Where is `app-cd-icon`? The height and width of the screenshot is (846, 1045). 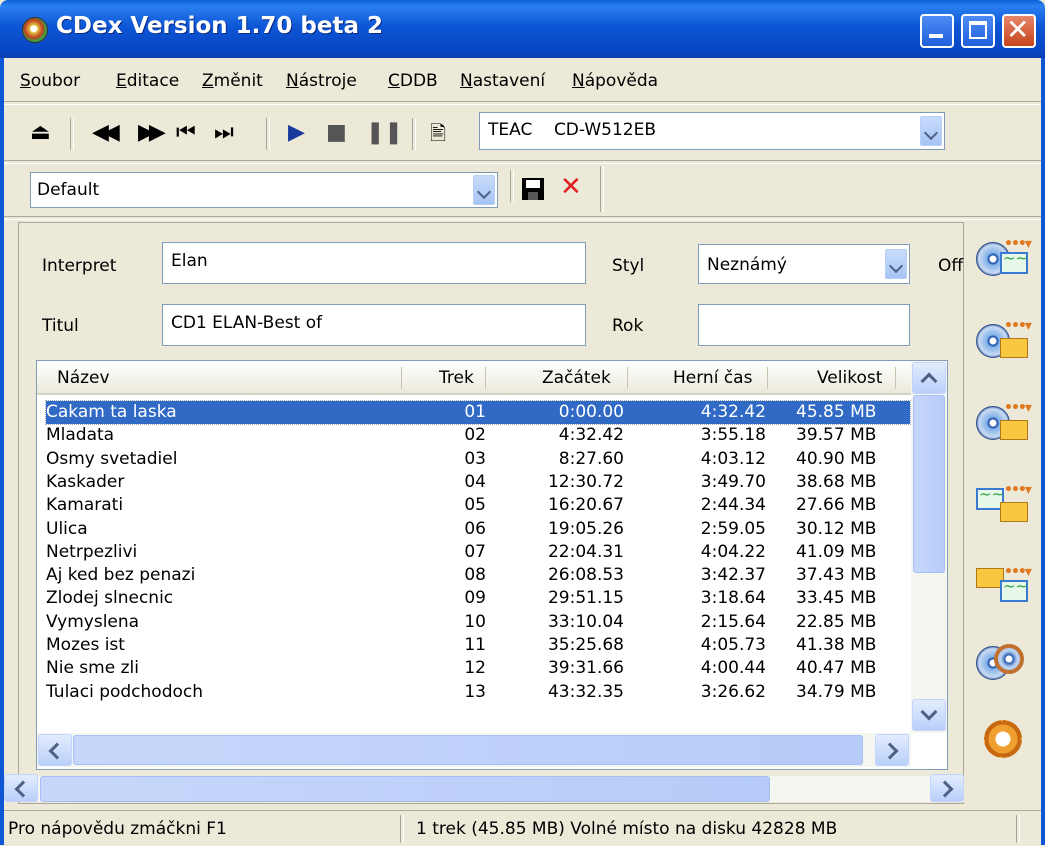 app-cd-icon is located at coordinates (35, 30).